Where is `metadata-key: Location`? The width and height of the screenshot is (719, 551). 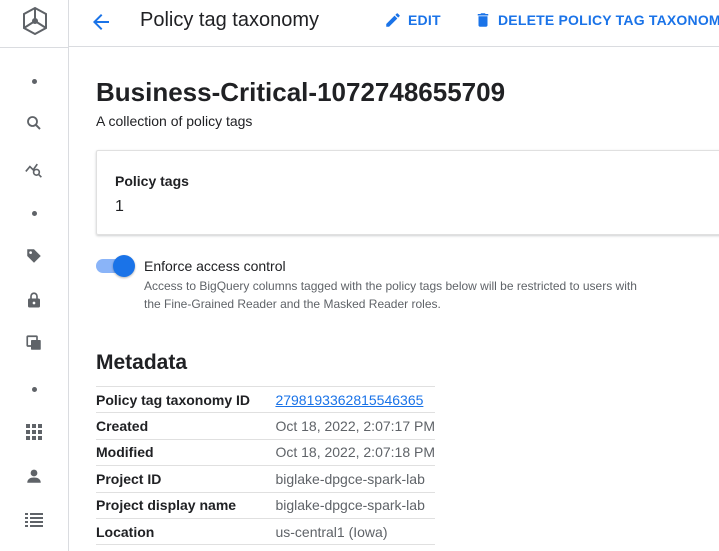
metadata-key: Location is located at coordinates (186, 531).